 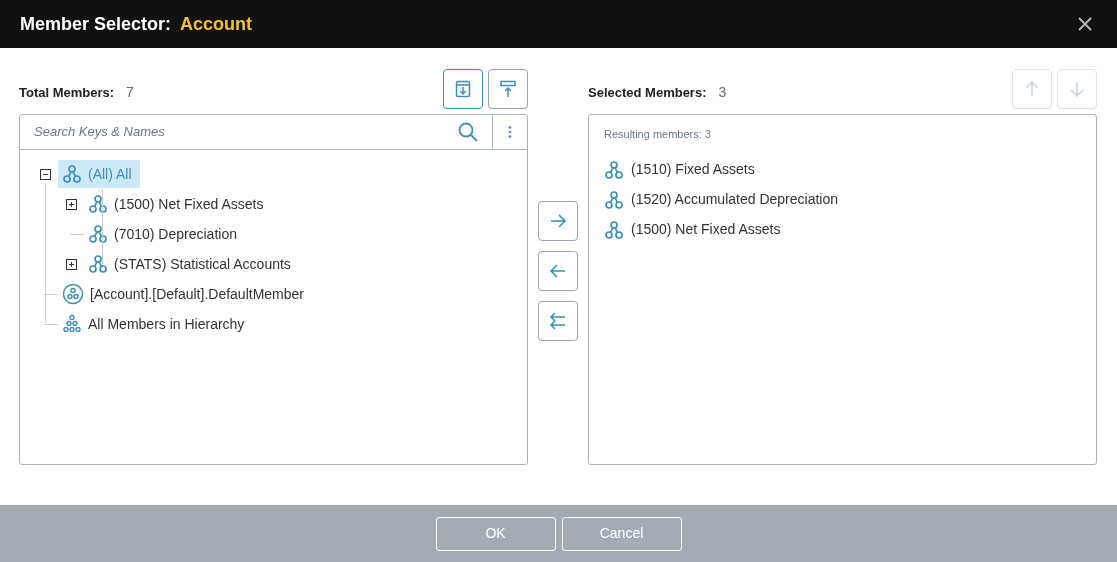 I want to click on member-count: 3, so click(x=722, y=92).